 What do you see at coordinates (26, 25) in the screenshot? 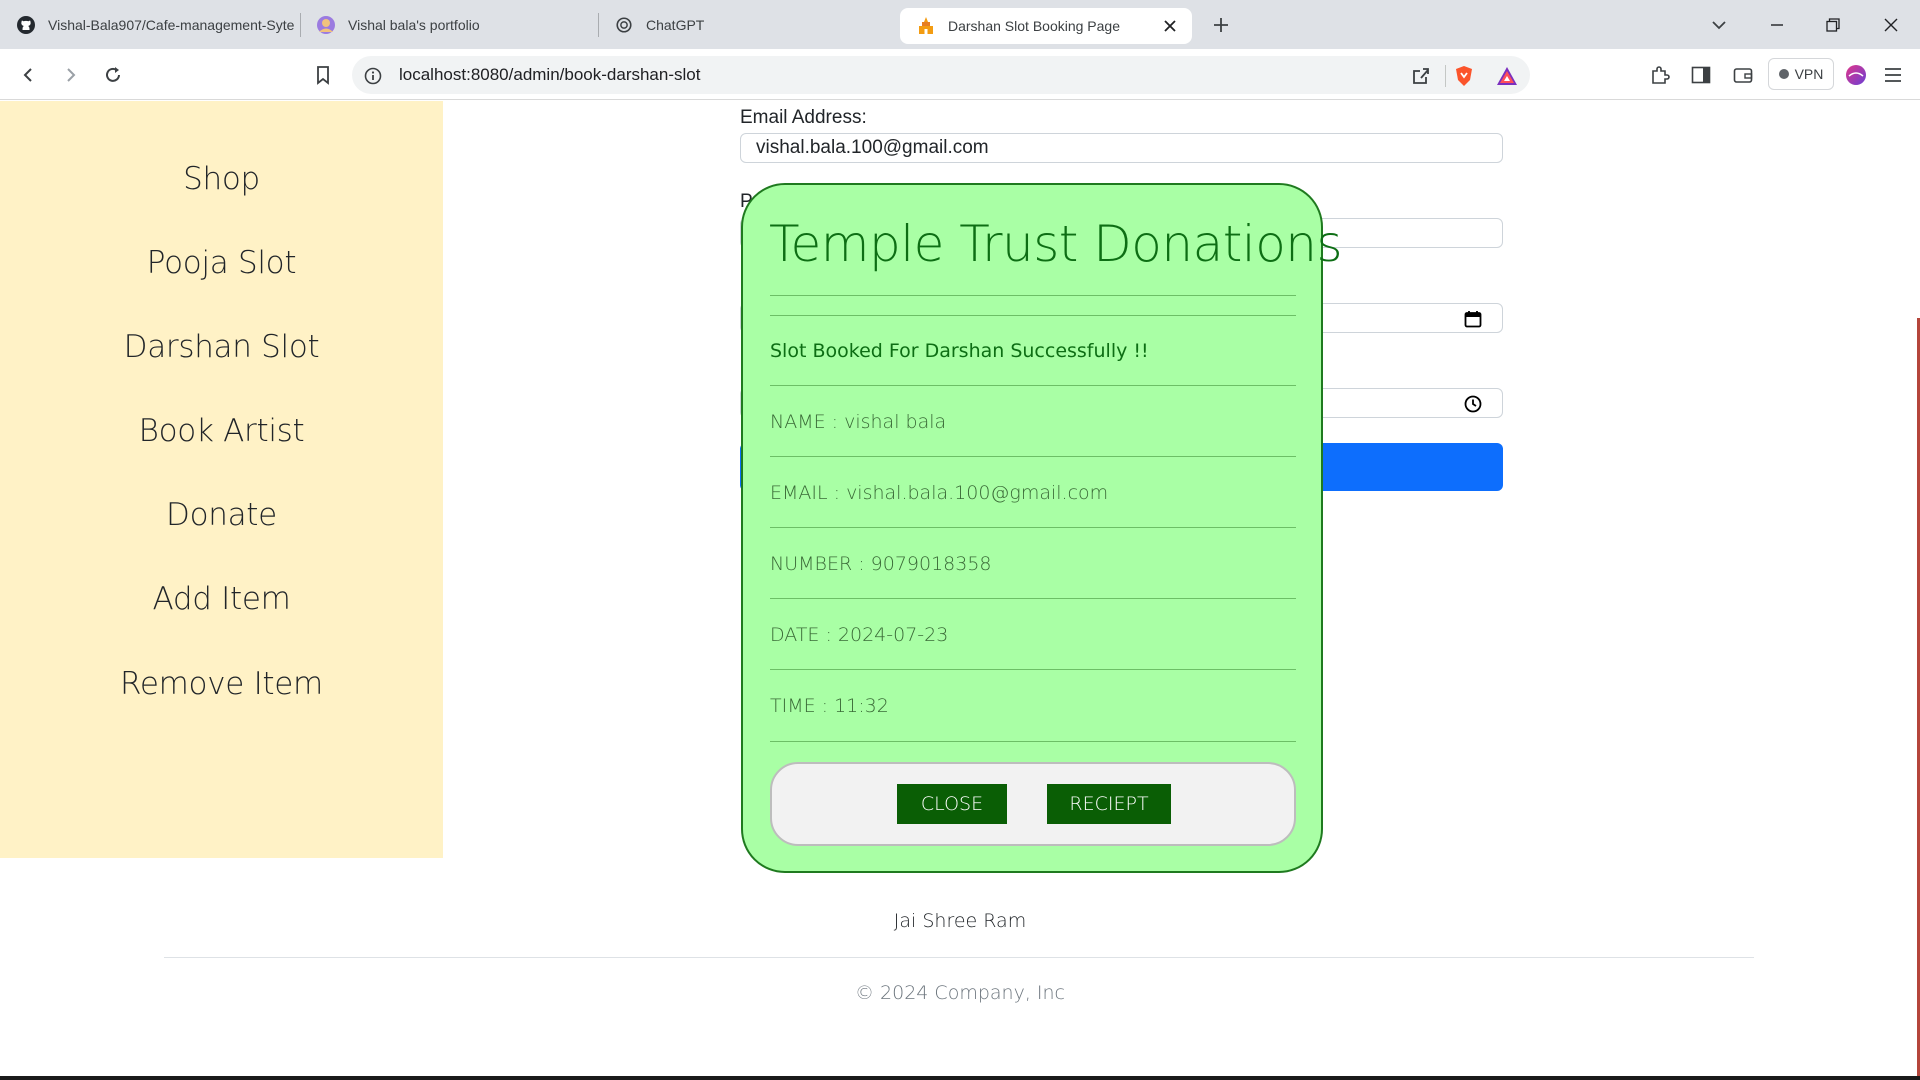
I see `github-icon` at bounding box center [26, 25].